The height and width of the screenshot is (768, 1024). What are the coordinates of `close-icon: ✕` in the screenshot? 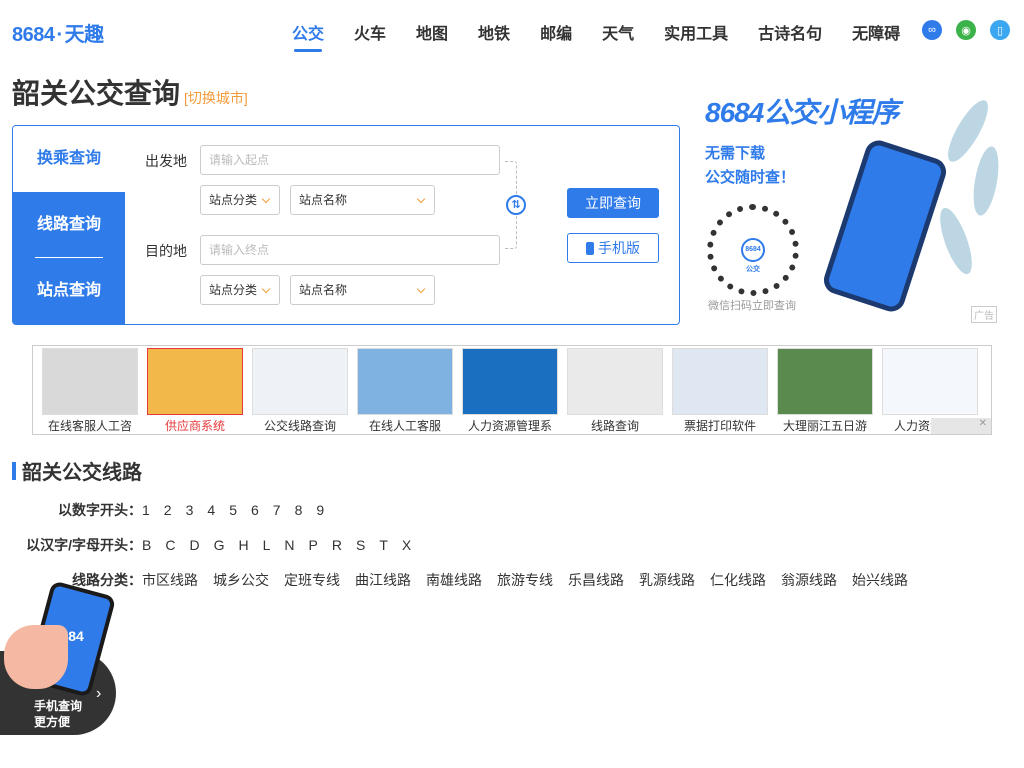 It's located at (961, 426).